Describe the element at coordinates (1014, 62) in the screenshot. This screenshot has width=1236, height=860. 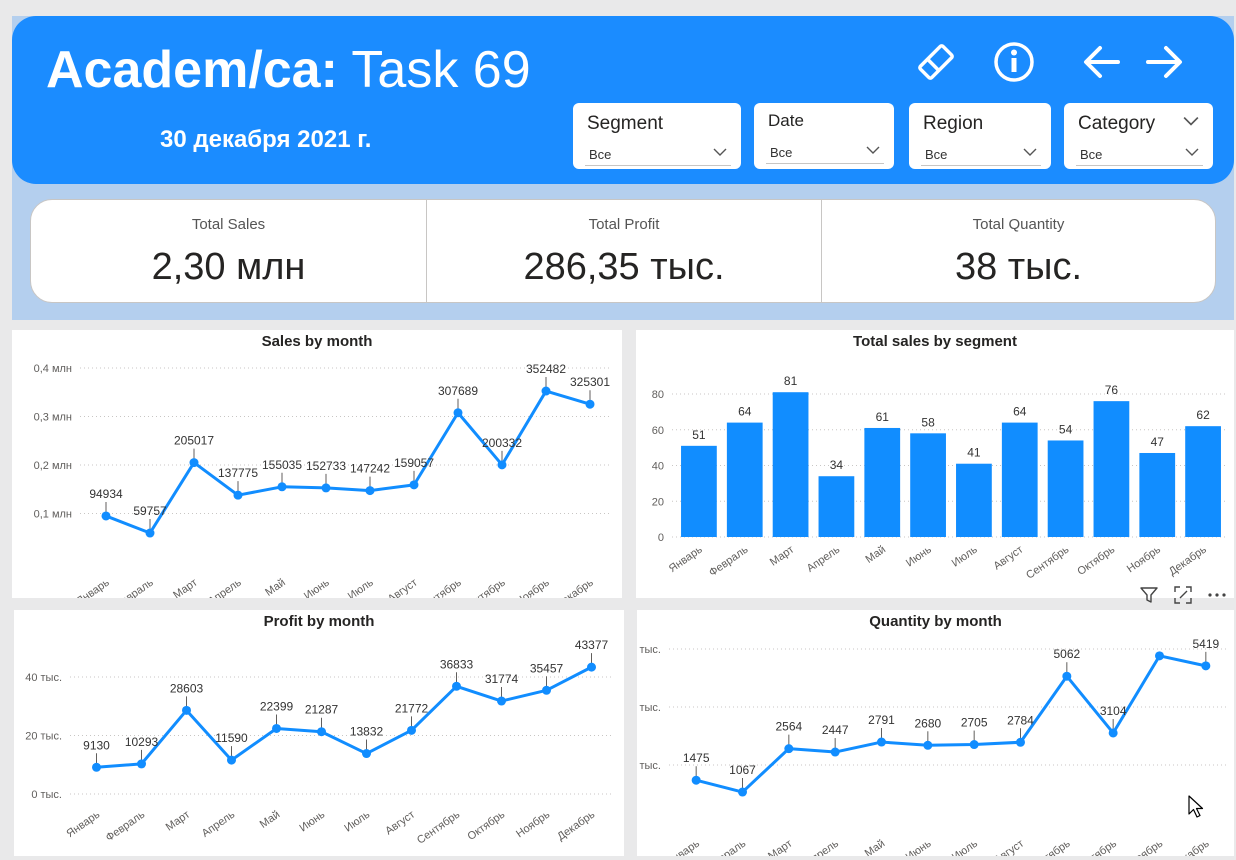
I see `info-icon` at that location.